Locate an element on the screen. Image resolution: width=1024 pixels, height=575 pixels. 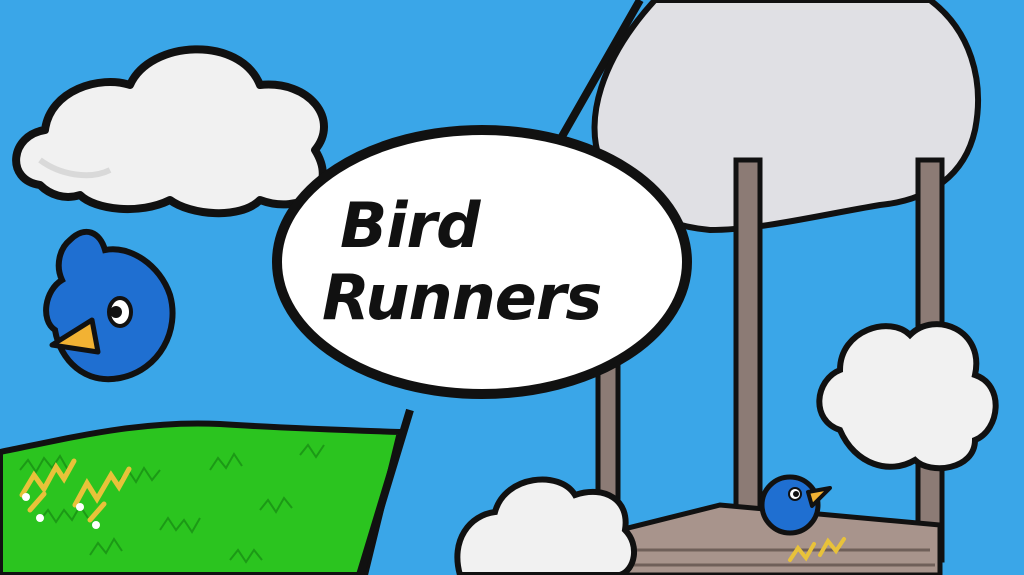
title-line-2: Runners is located at coordinates (462, 297).